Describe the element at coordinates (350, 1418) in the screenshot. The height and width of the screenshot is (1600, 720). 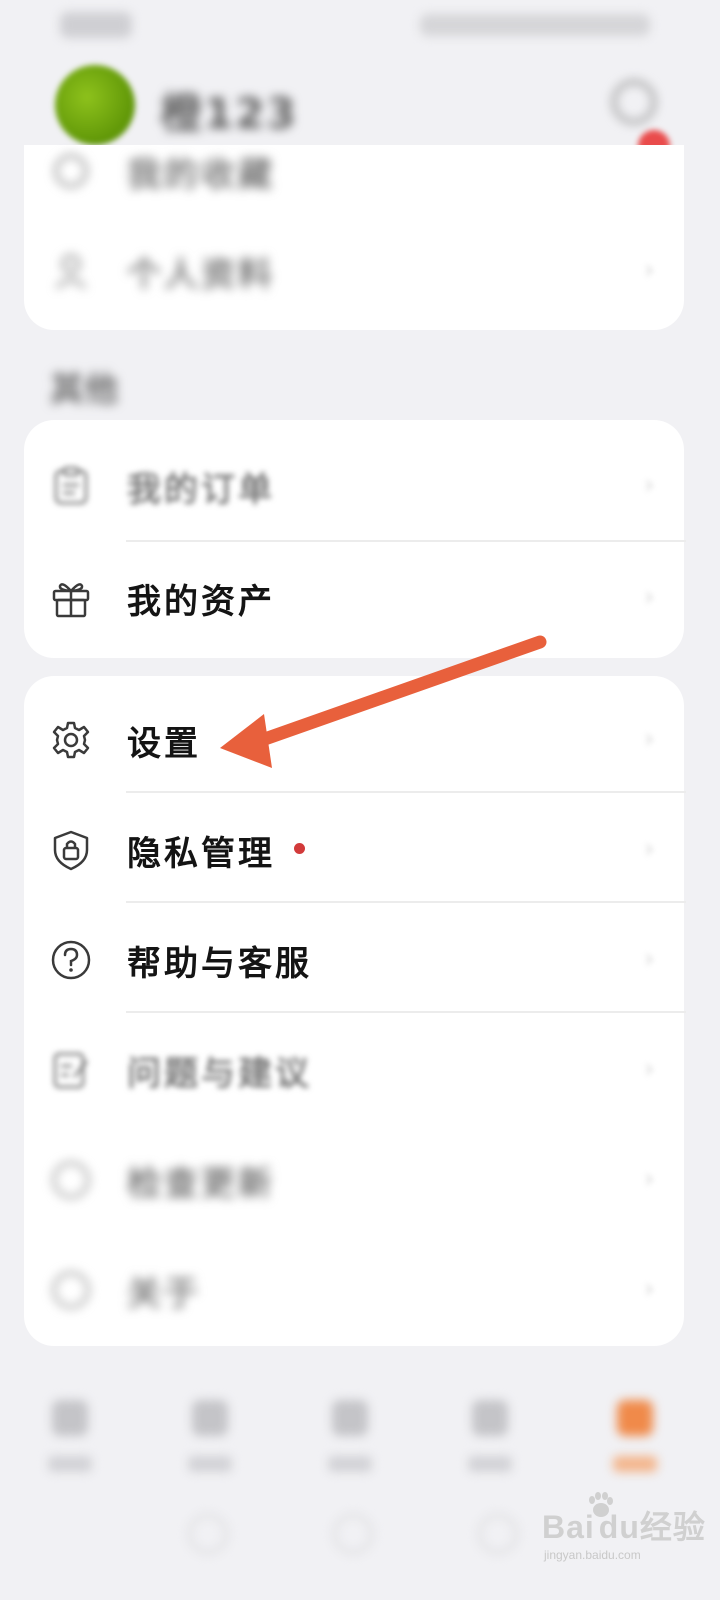
I see `video-icon` at that location.